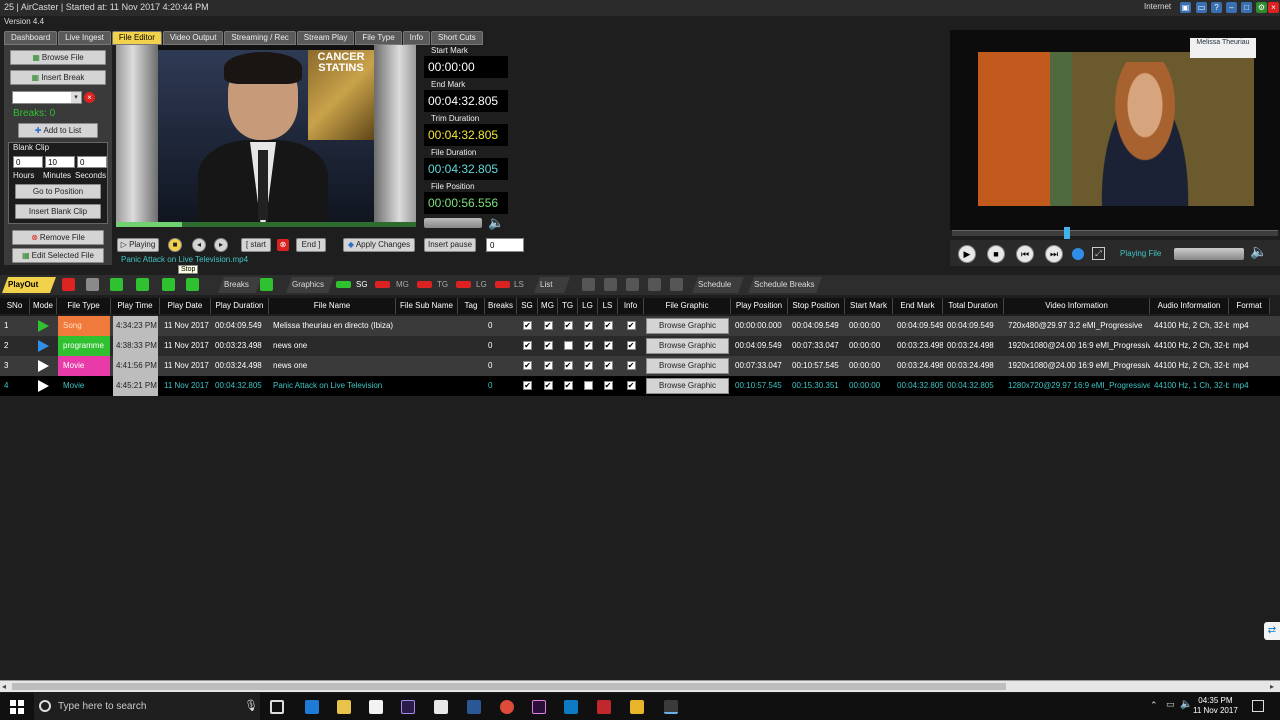  I want to click on tab-breaks: Breaks, so click(240, 285).